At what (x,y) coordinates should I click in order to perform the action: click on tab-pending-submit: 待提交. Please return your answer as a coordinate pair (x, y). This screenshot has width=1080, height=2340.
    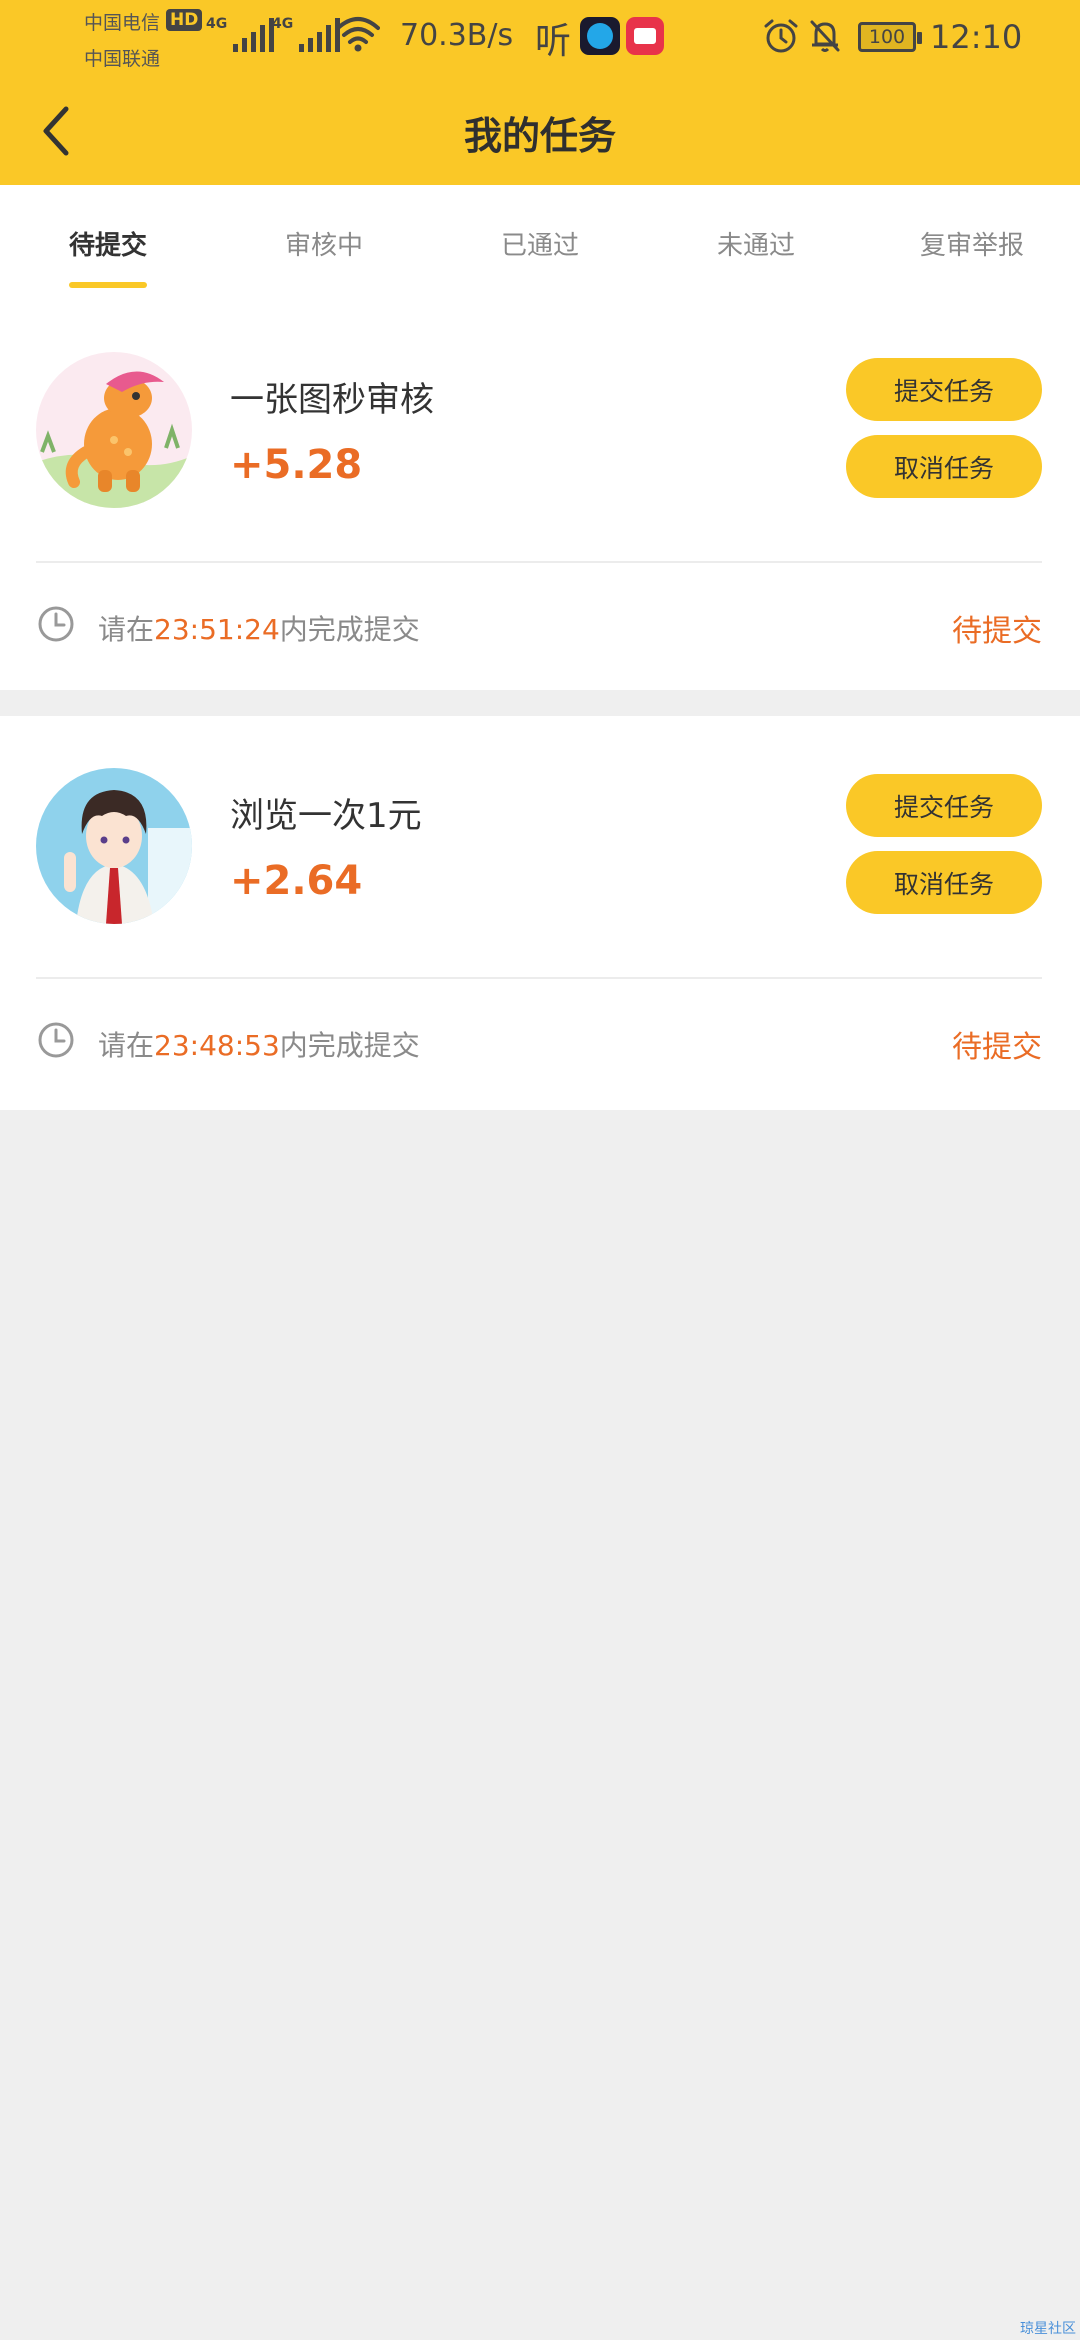
    Looking at the image, I should click on (108, 243).